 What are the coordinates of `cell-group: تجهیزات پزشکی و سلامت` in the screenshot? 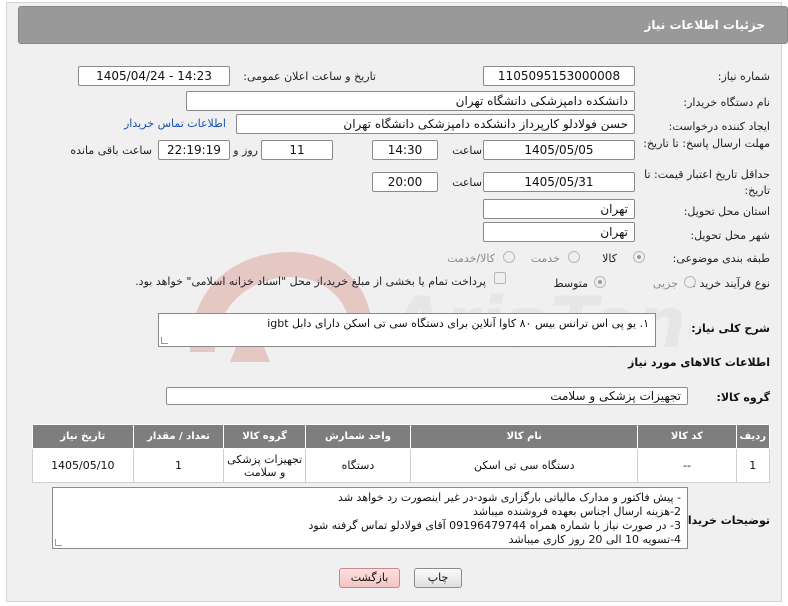 It's located at (264, 465).